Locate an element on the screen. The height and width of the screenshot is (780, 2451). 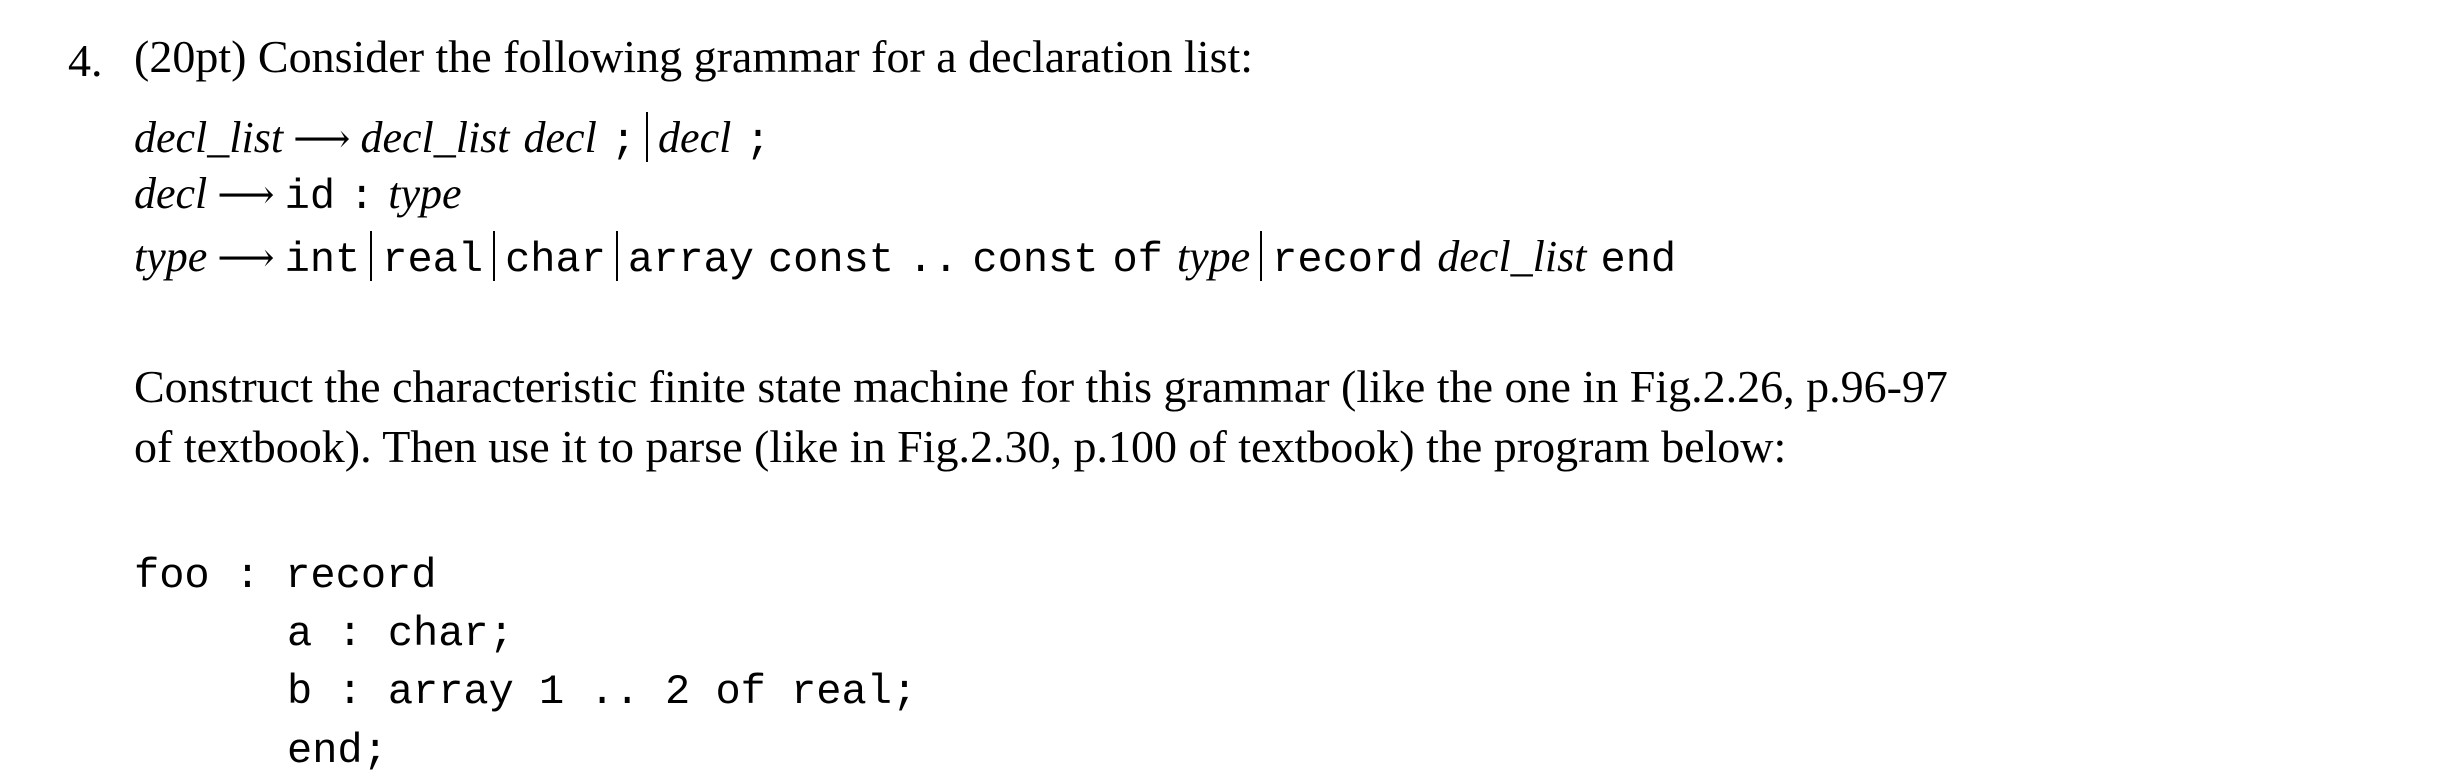
program-line-4: end; is located at coordinates (337, 751).